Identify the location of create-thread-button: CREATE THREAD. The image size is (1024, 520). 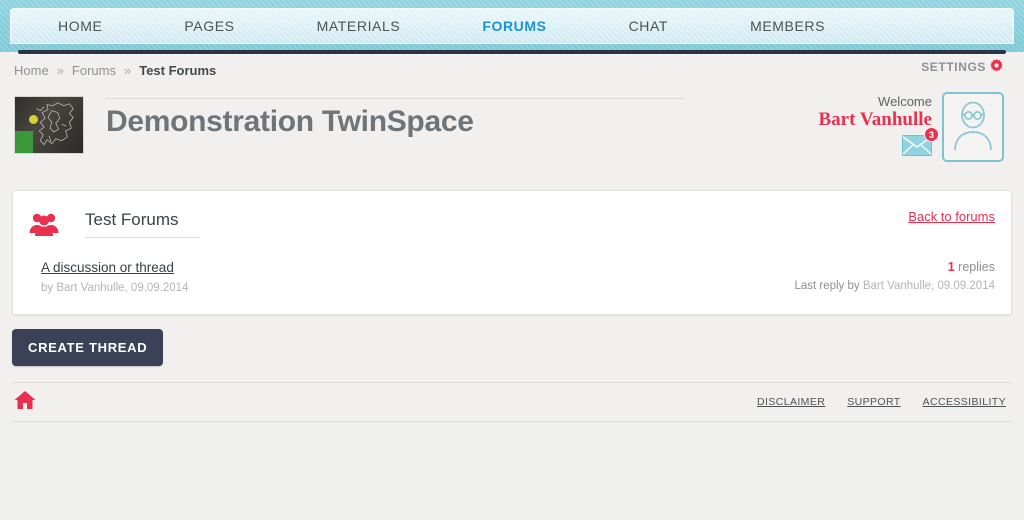
(88, 347).